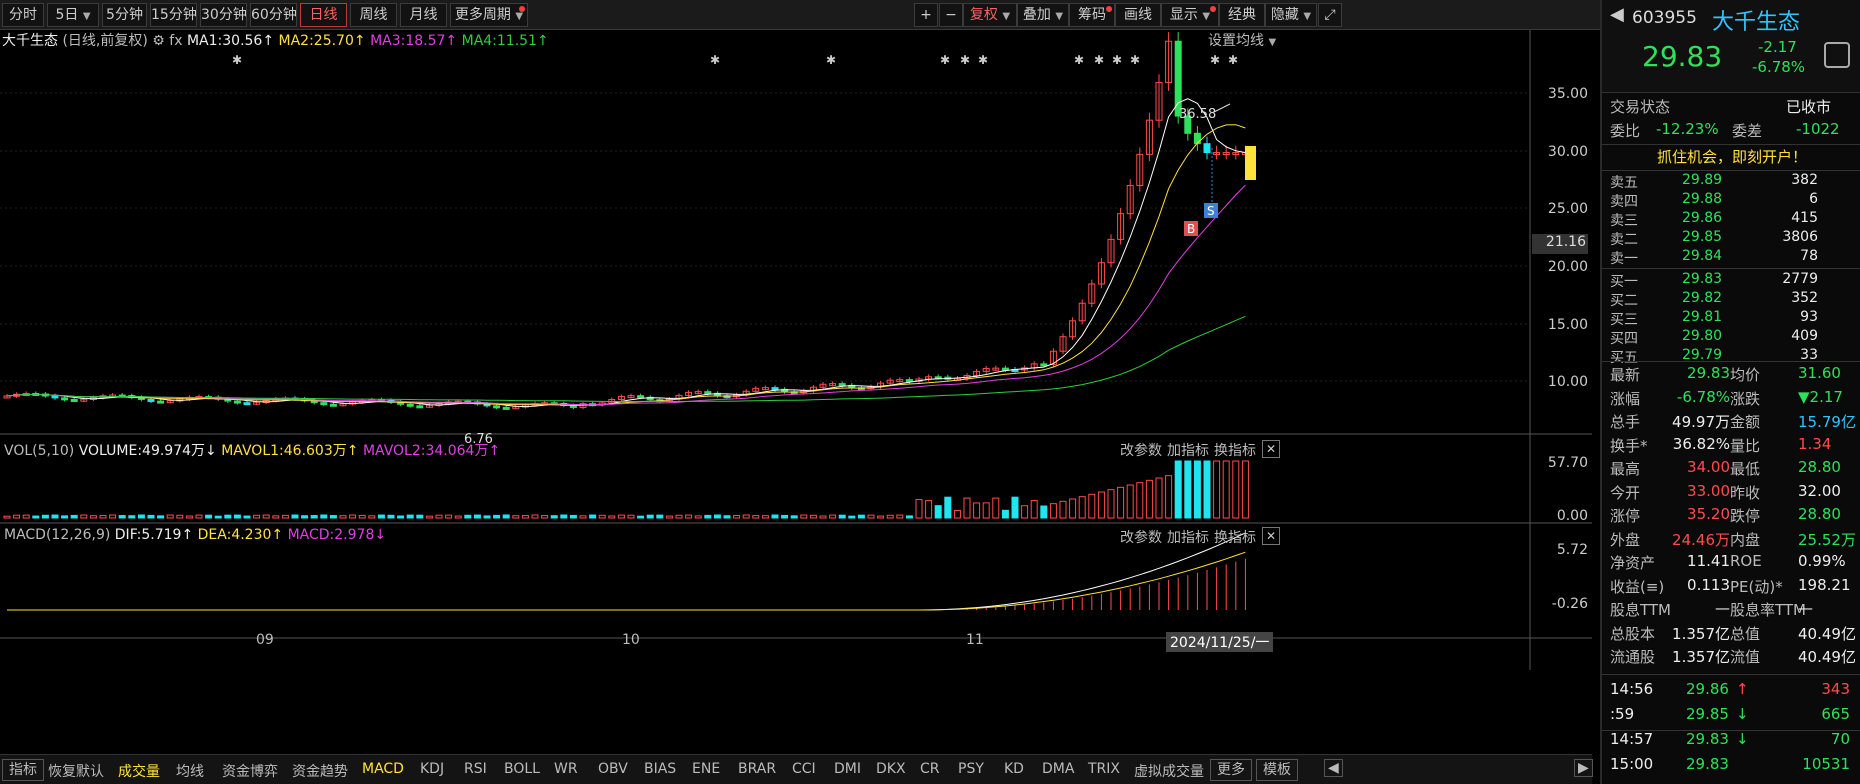  I want to click on macd-add-indicator-button: 加指标, so click(1188, 537).